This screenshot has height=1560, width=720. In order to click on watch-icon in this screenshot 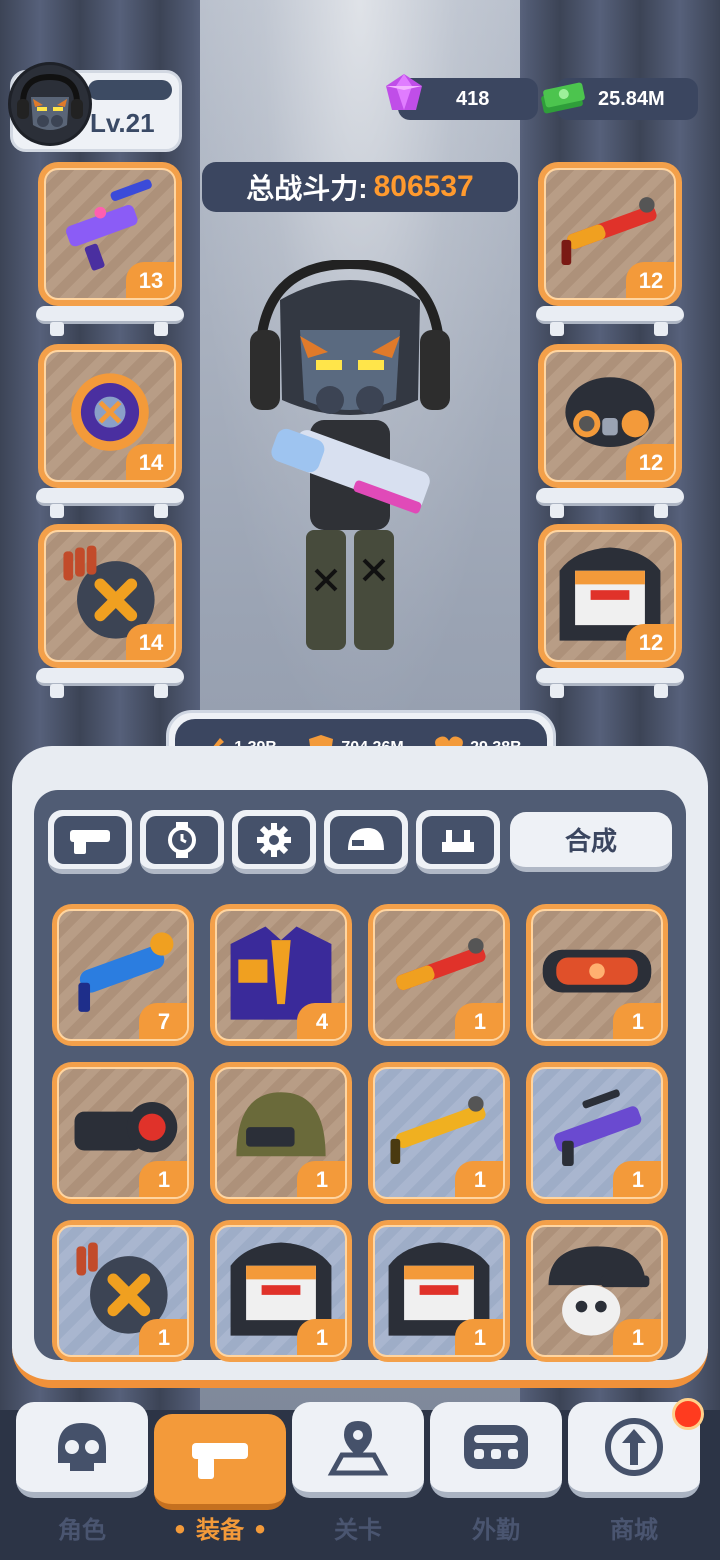, I will do `click(182, 839)`.